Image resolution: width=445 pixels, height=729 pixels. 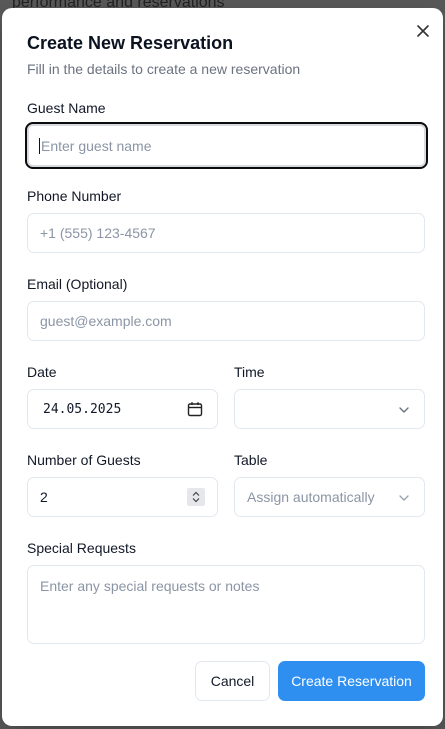 What do you see at coordinates (82, 409) in the screenshot?
I see `date-value: 24.05.2025` at bounding box center [82, 409].